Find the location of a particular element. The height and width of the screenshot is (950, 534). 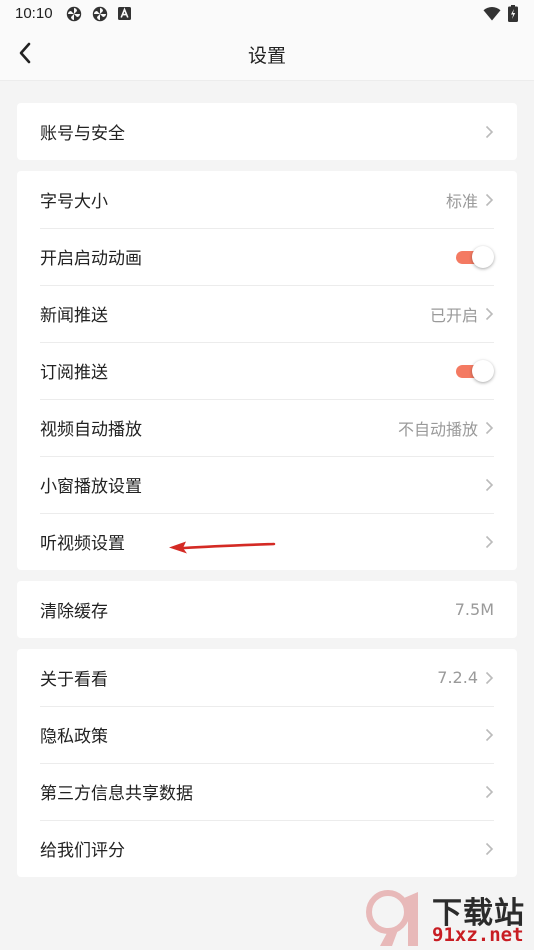

subscription-push-toggle is located at coordinates (475, 370).